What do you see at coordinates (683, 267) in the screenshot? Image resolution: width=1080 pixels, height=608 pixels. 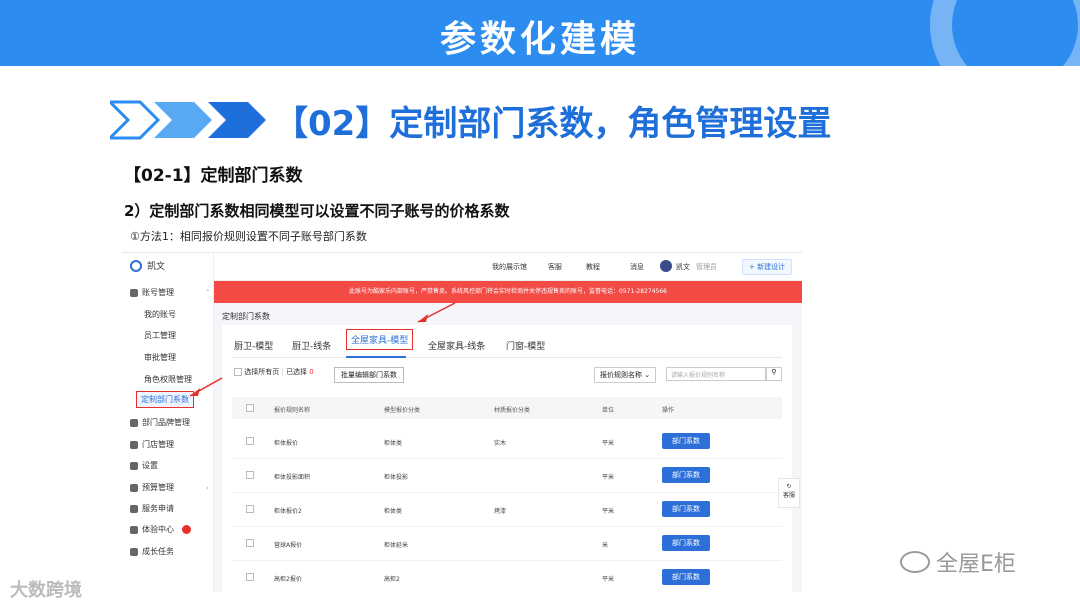 I see `user-name: 凯文` at bounding box center [683, 267].